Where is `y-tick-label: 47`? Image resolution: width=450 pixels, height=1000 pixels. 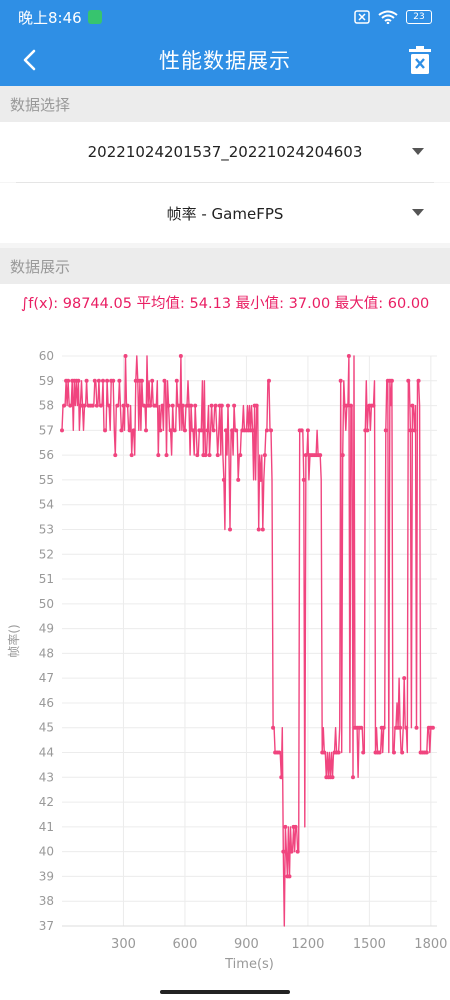
y-tick-label: 47 is located at coordinates (46, 678).